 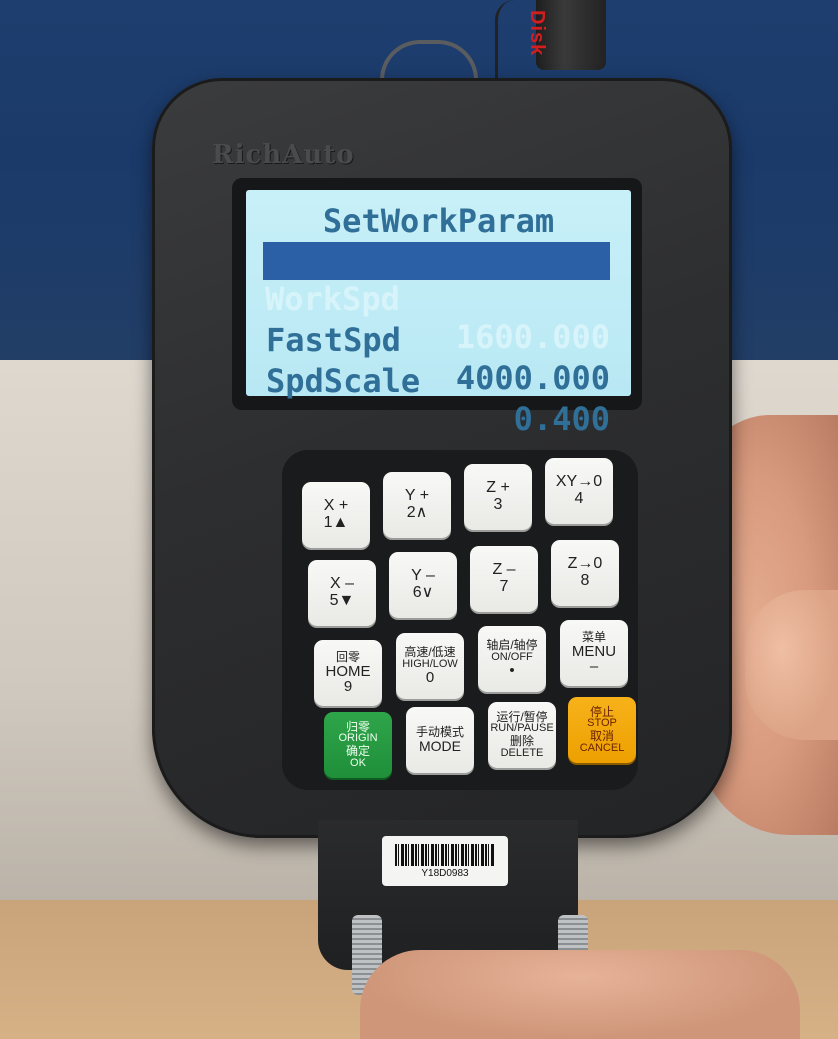 I want to click on xy-zero-key: XY→0 4, so click(x=579, y=491).